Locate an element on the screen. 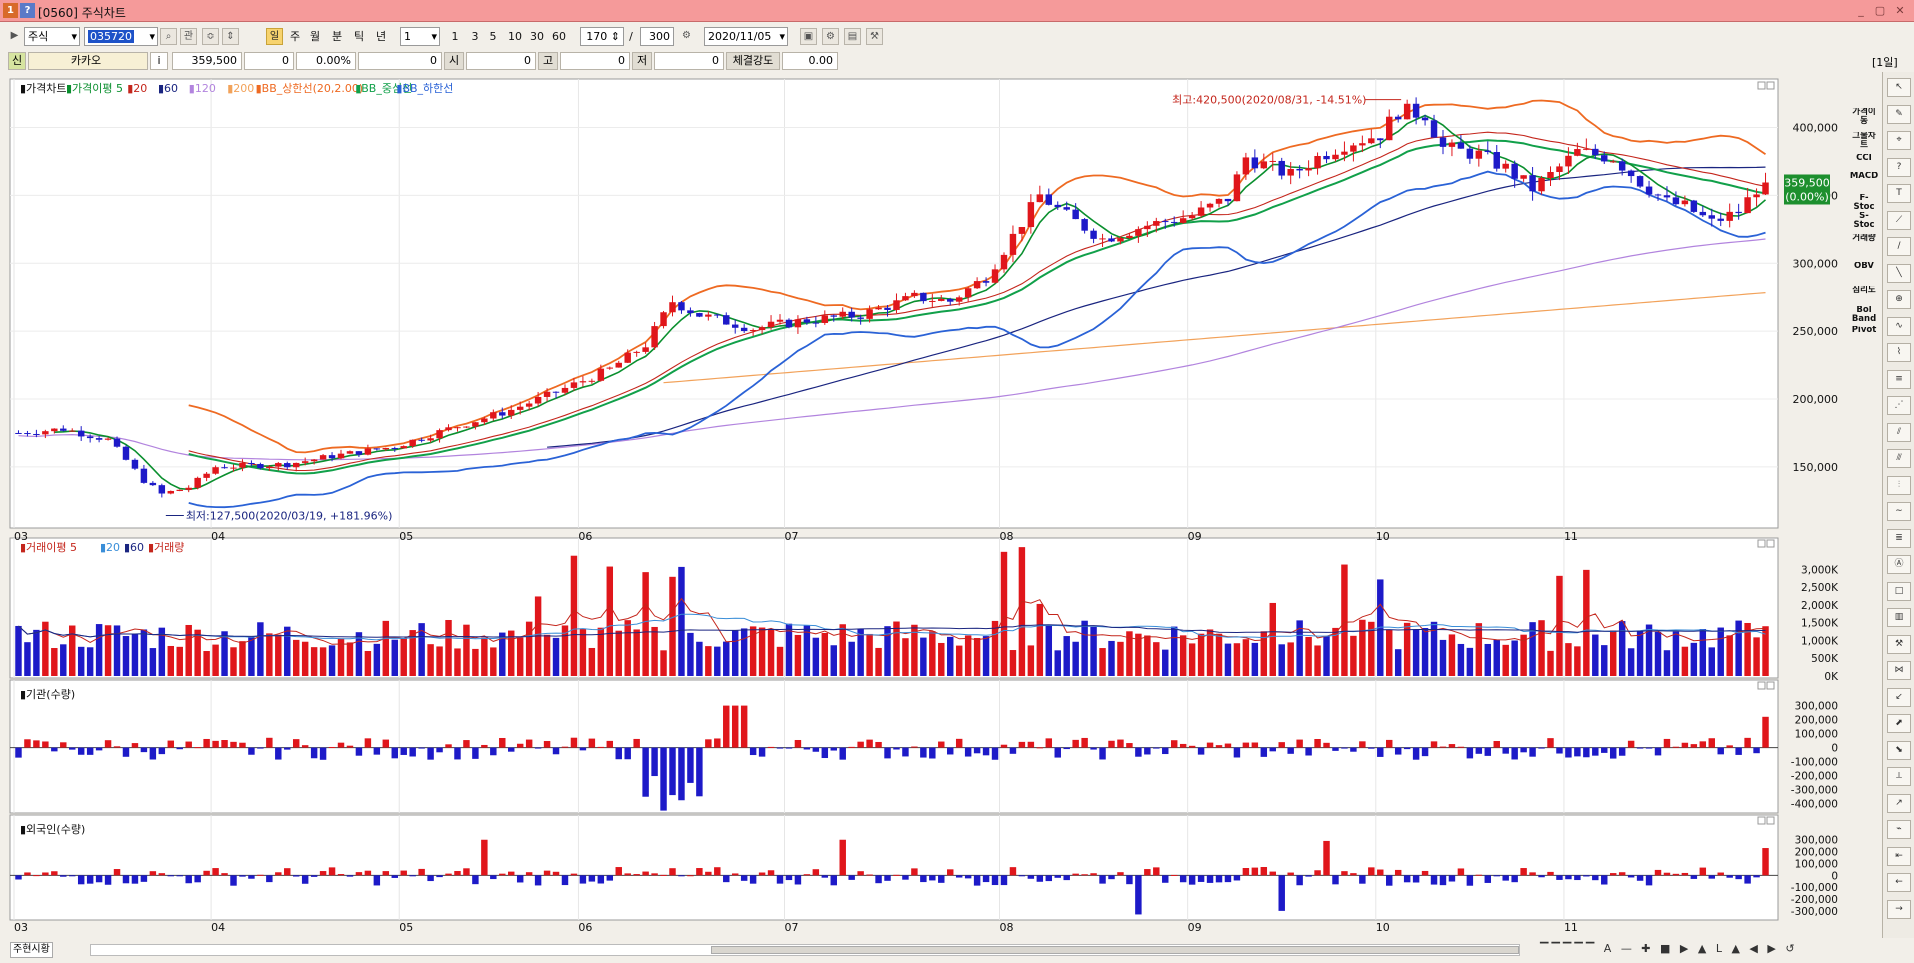  inst-tick-label: 100,000 is located at coordinates (1816, 735).